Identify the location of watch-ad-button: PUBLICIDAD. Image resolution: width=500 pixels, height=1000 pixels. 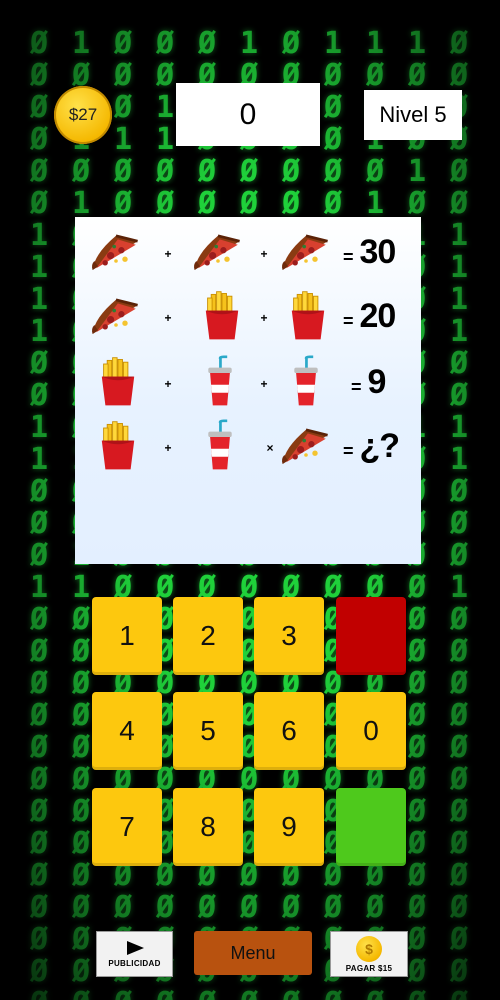
(134, 954).